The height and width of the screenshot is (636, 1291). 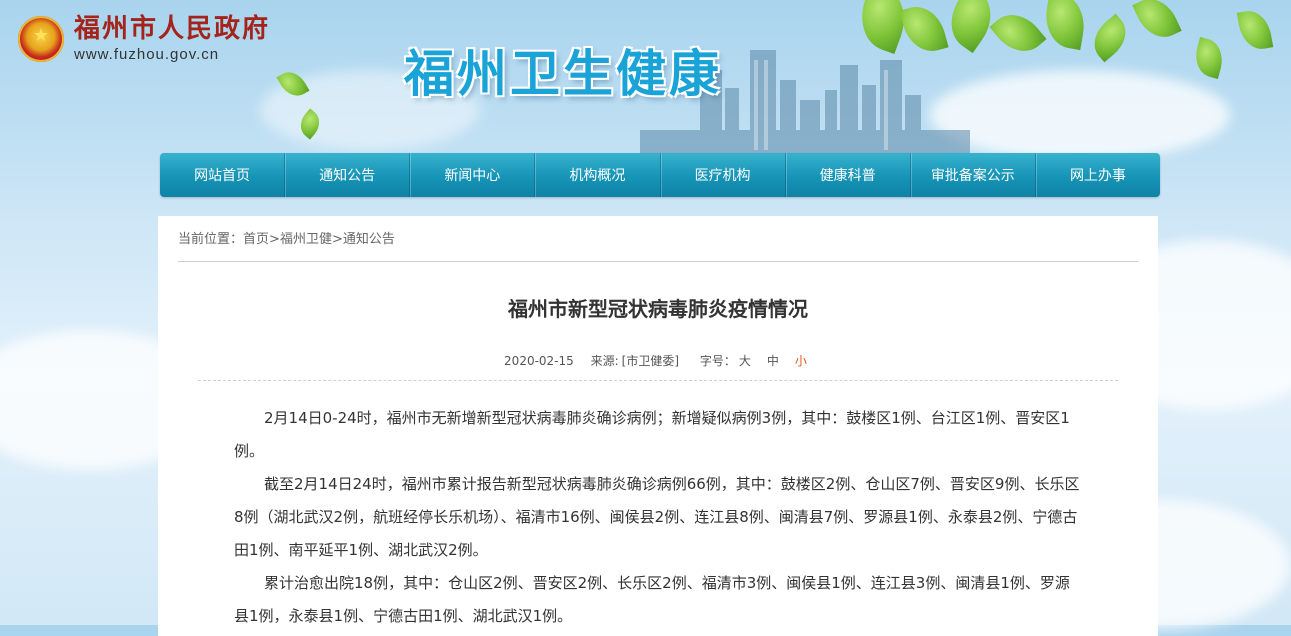 I want to click on breadcrumb-fuzhou-health-link: 福州卫健, so click(x=306, y=239).